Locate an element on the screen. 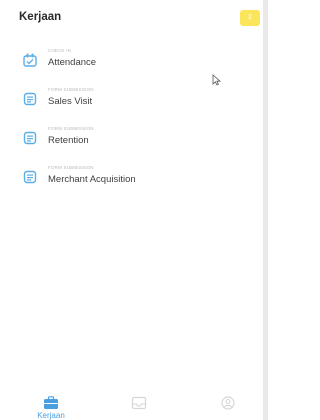  menu-item-label: Retention is located at coordinates (68, 140).